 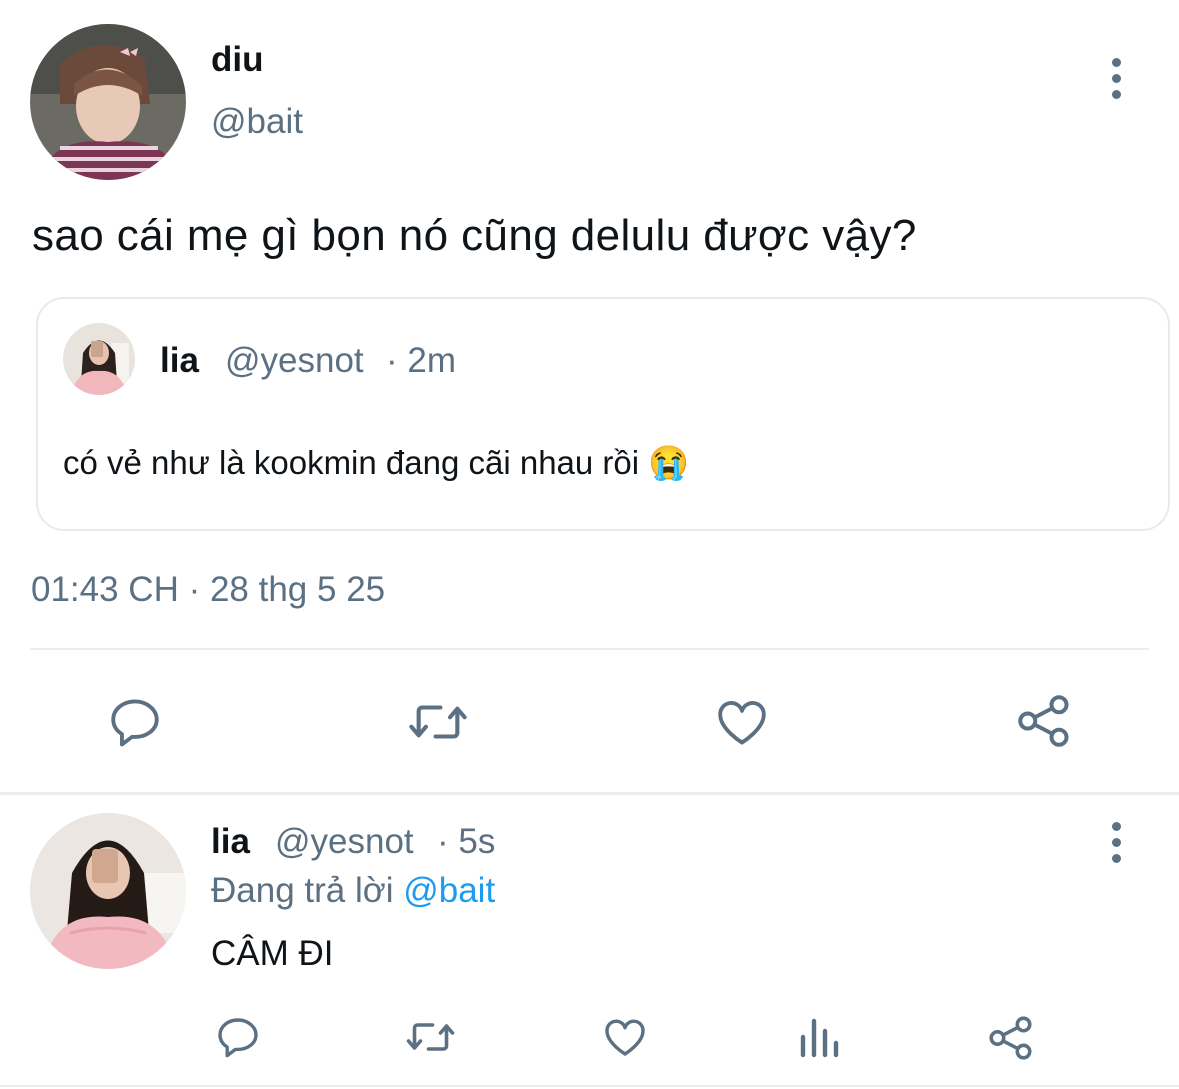 I want to click on share-icon, so click(x=1044, y=721).